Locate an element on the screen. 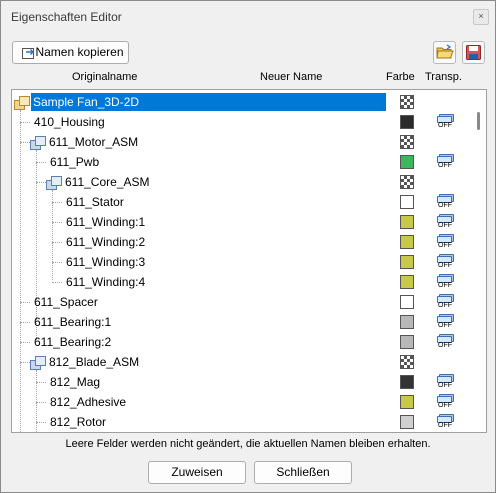  tree-row: 611_Winding:2 OFF is located at coordinates (243, 242).